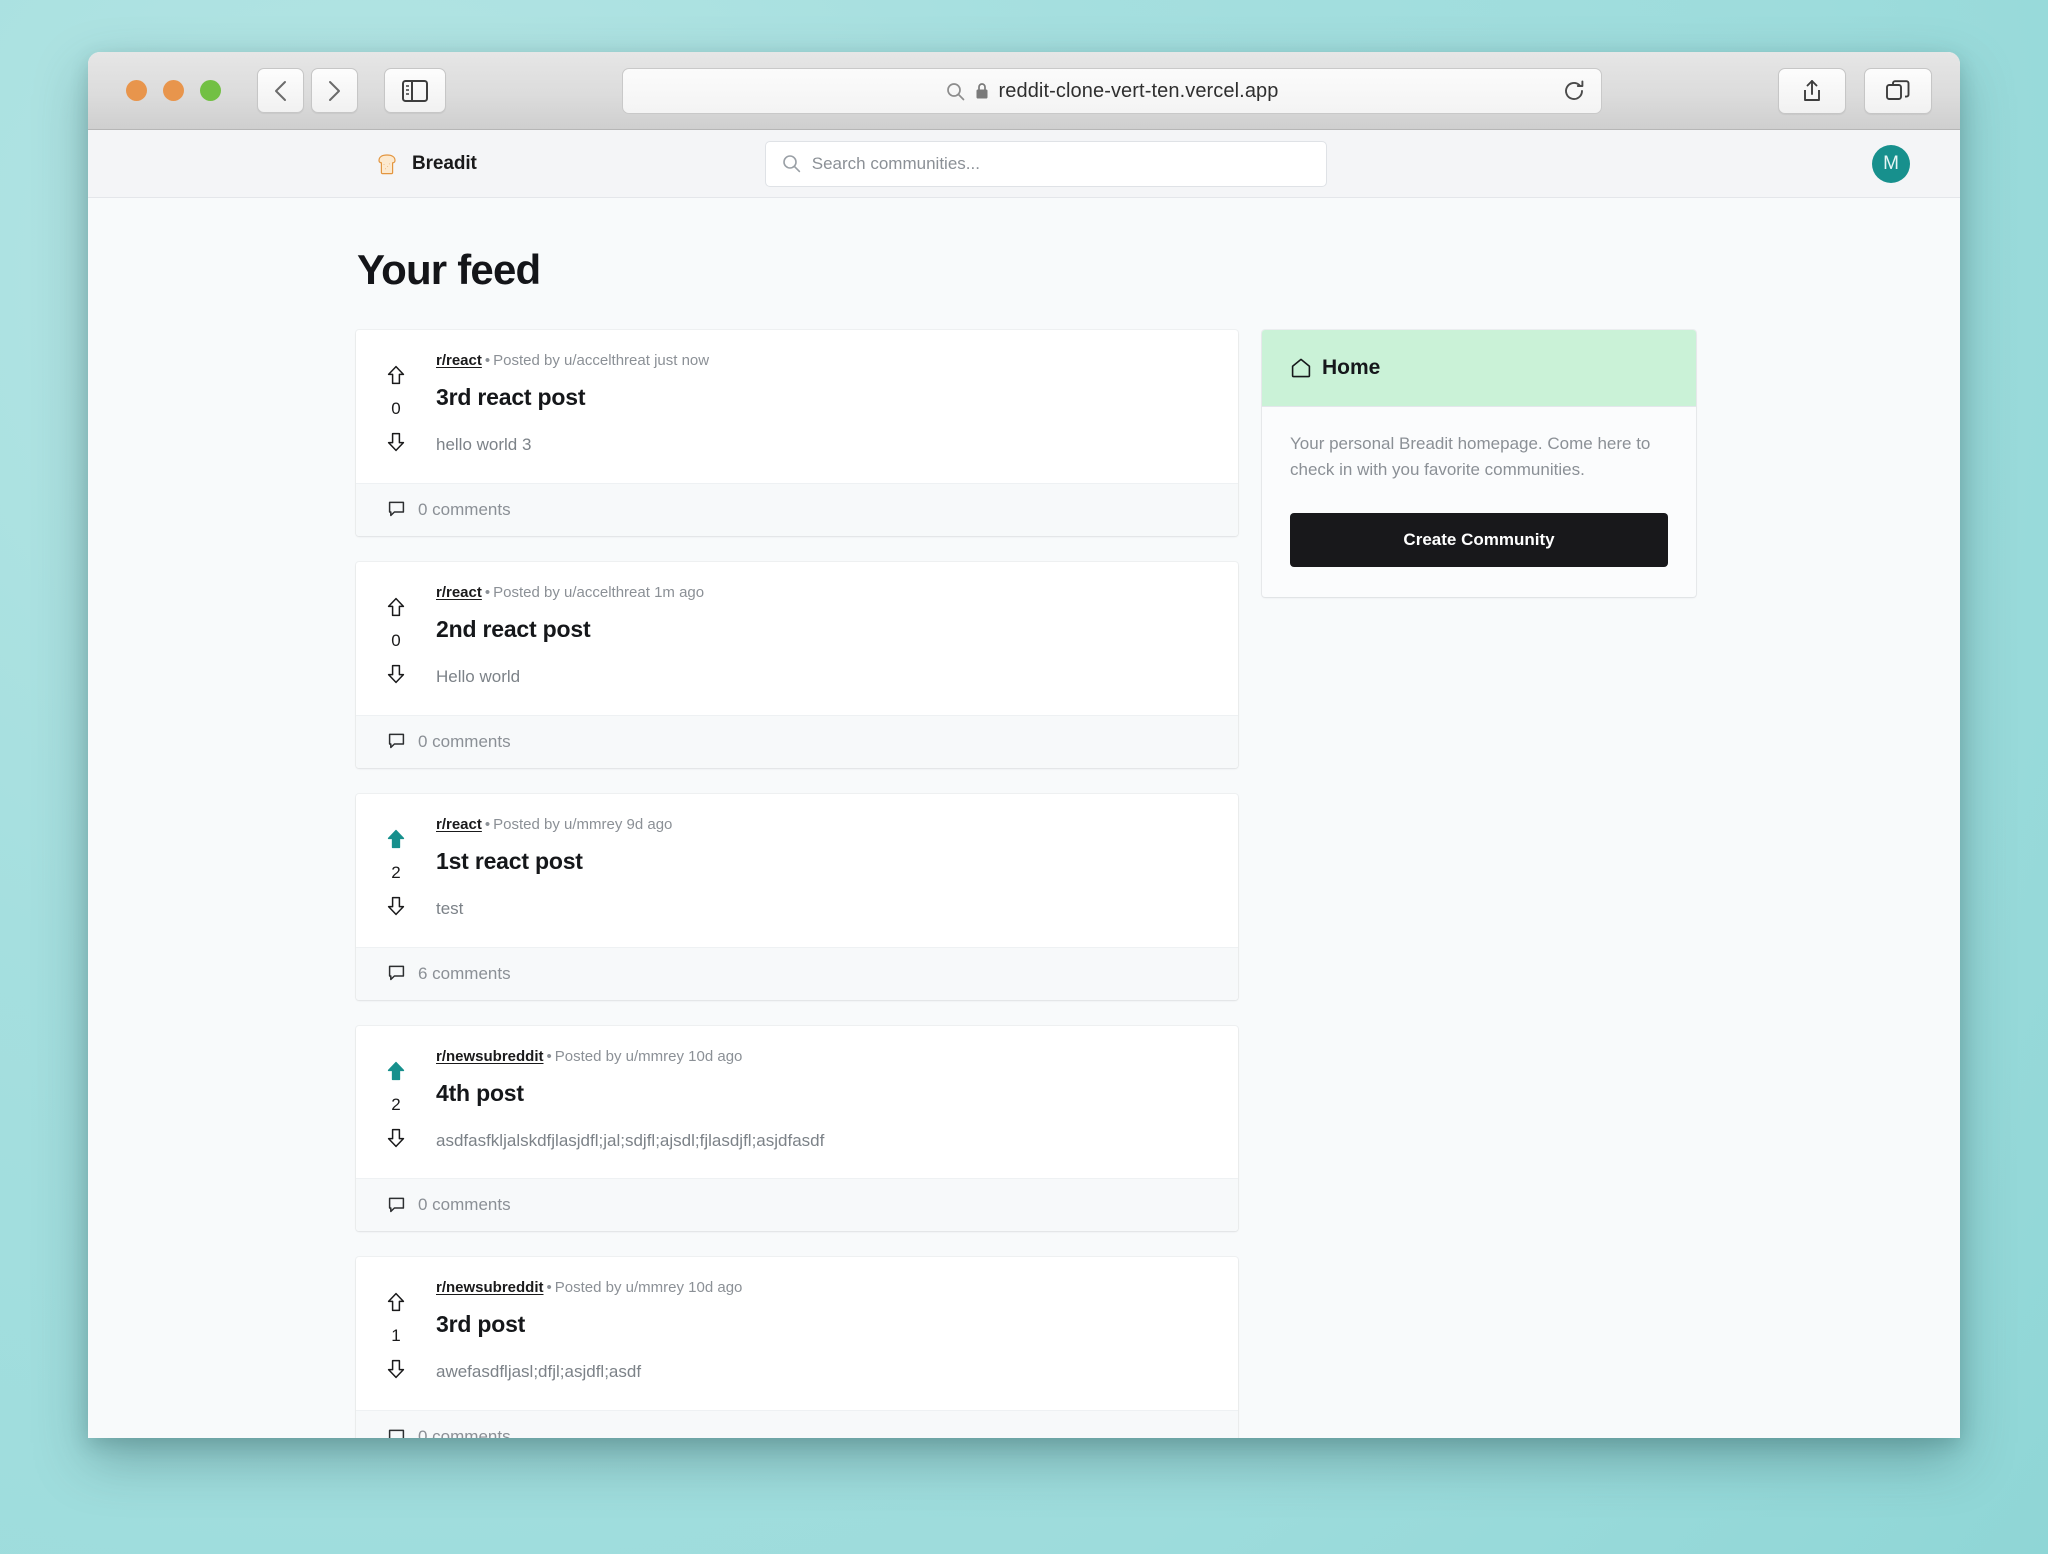  I want to click on zoom-window-button, so click(210, 90).